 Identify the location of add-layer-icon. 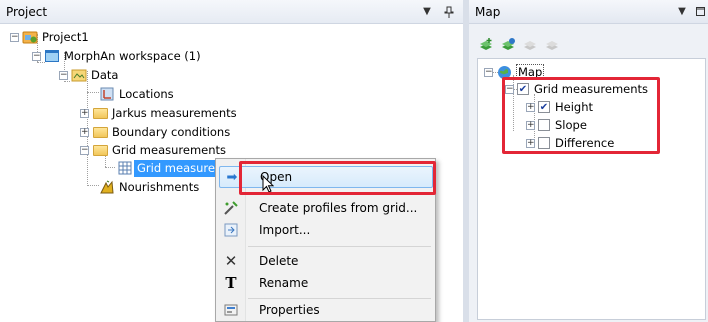
(486, 45).